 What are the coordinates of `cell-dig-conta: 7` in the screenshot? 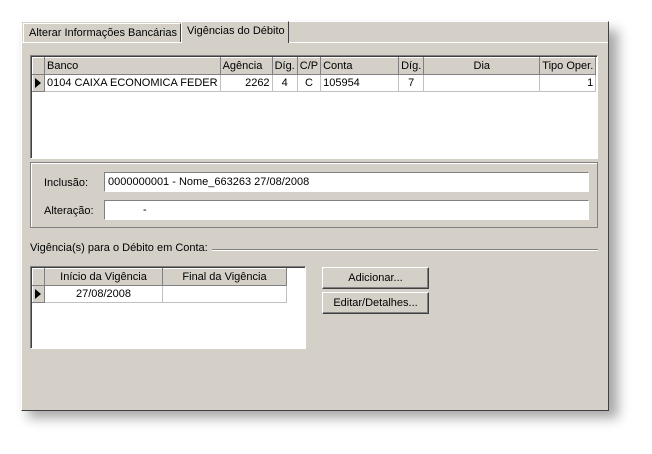 It's located at (411, 83).